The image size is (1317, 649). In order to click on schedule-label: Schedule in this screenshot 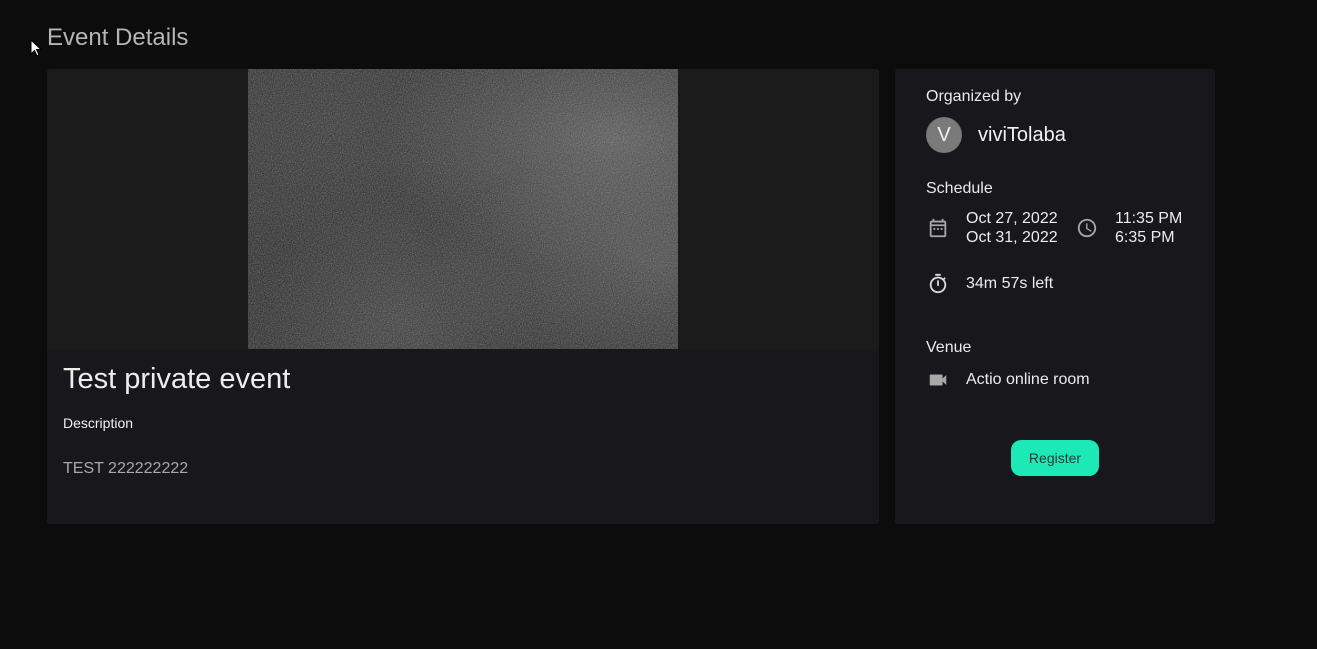, I will do `click(959, 188)`.